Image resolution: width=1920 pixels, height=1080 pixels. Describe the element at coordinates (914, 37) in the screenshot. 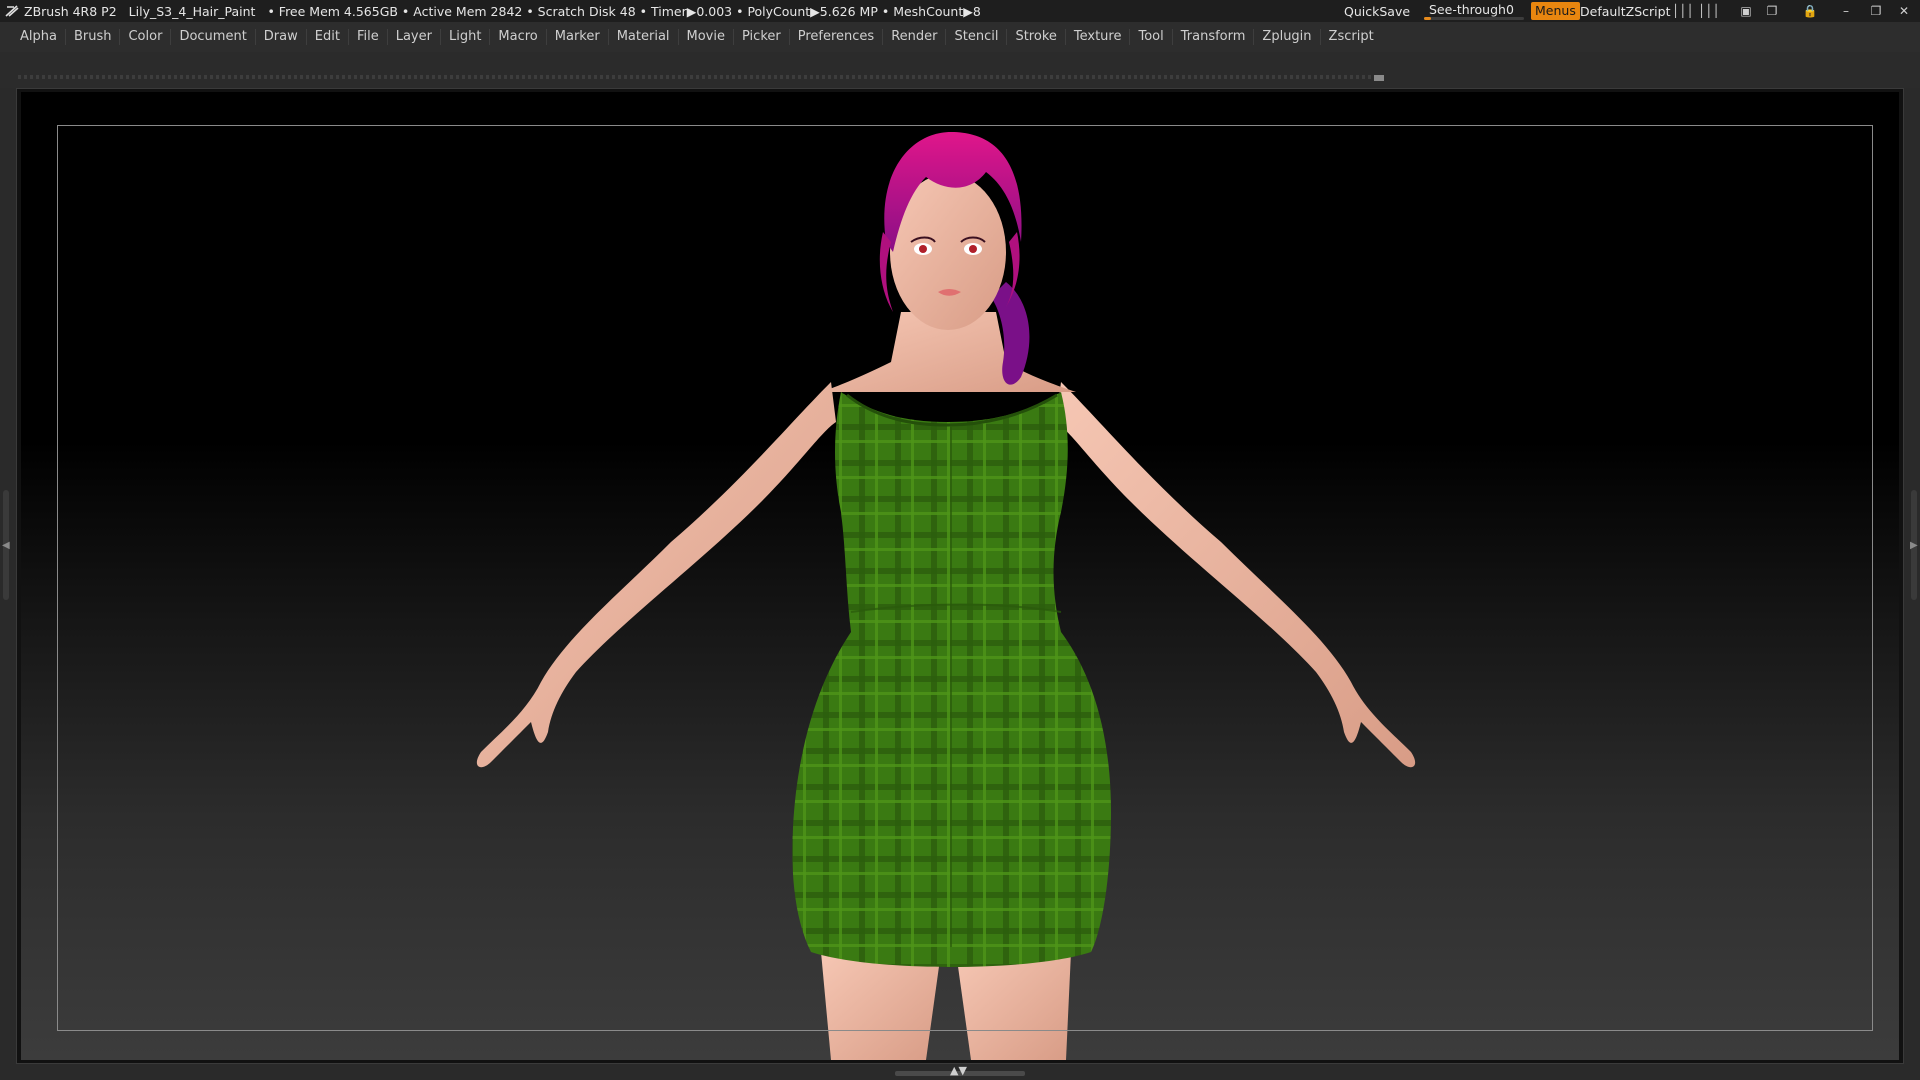

I see `menu-render: Render` at that location.